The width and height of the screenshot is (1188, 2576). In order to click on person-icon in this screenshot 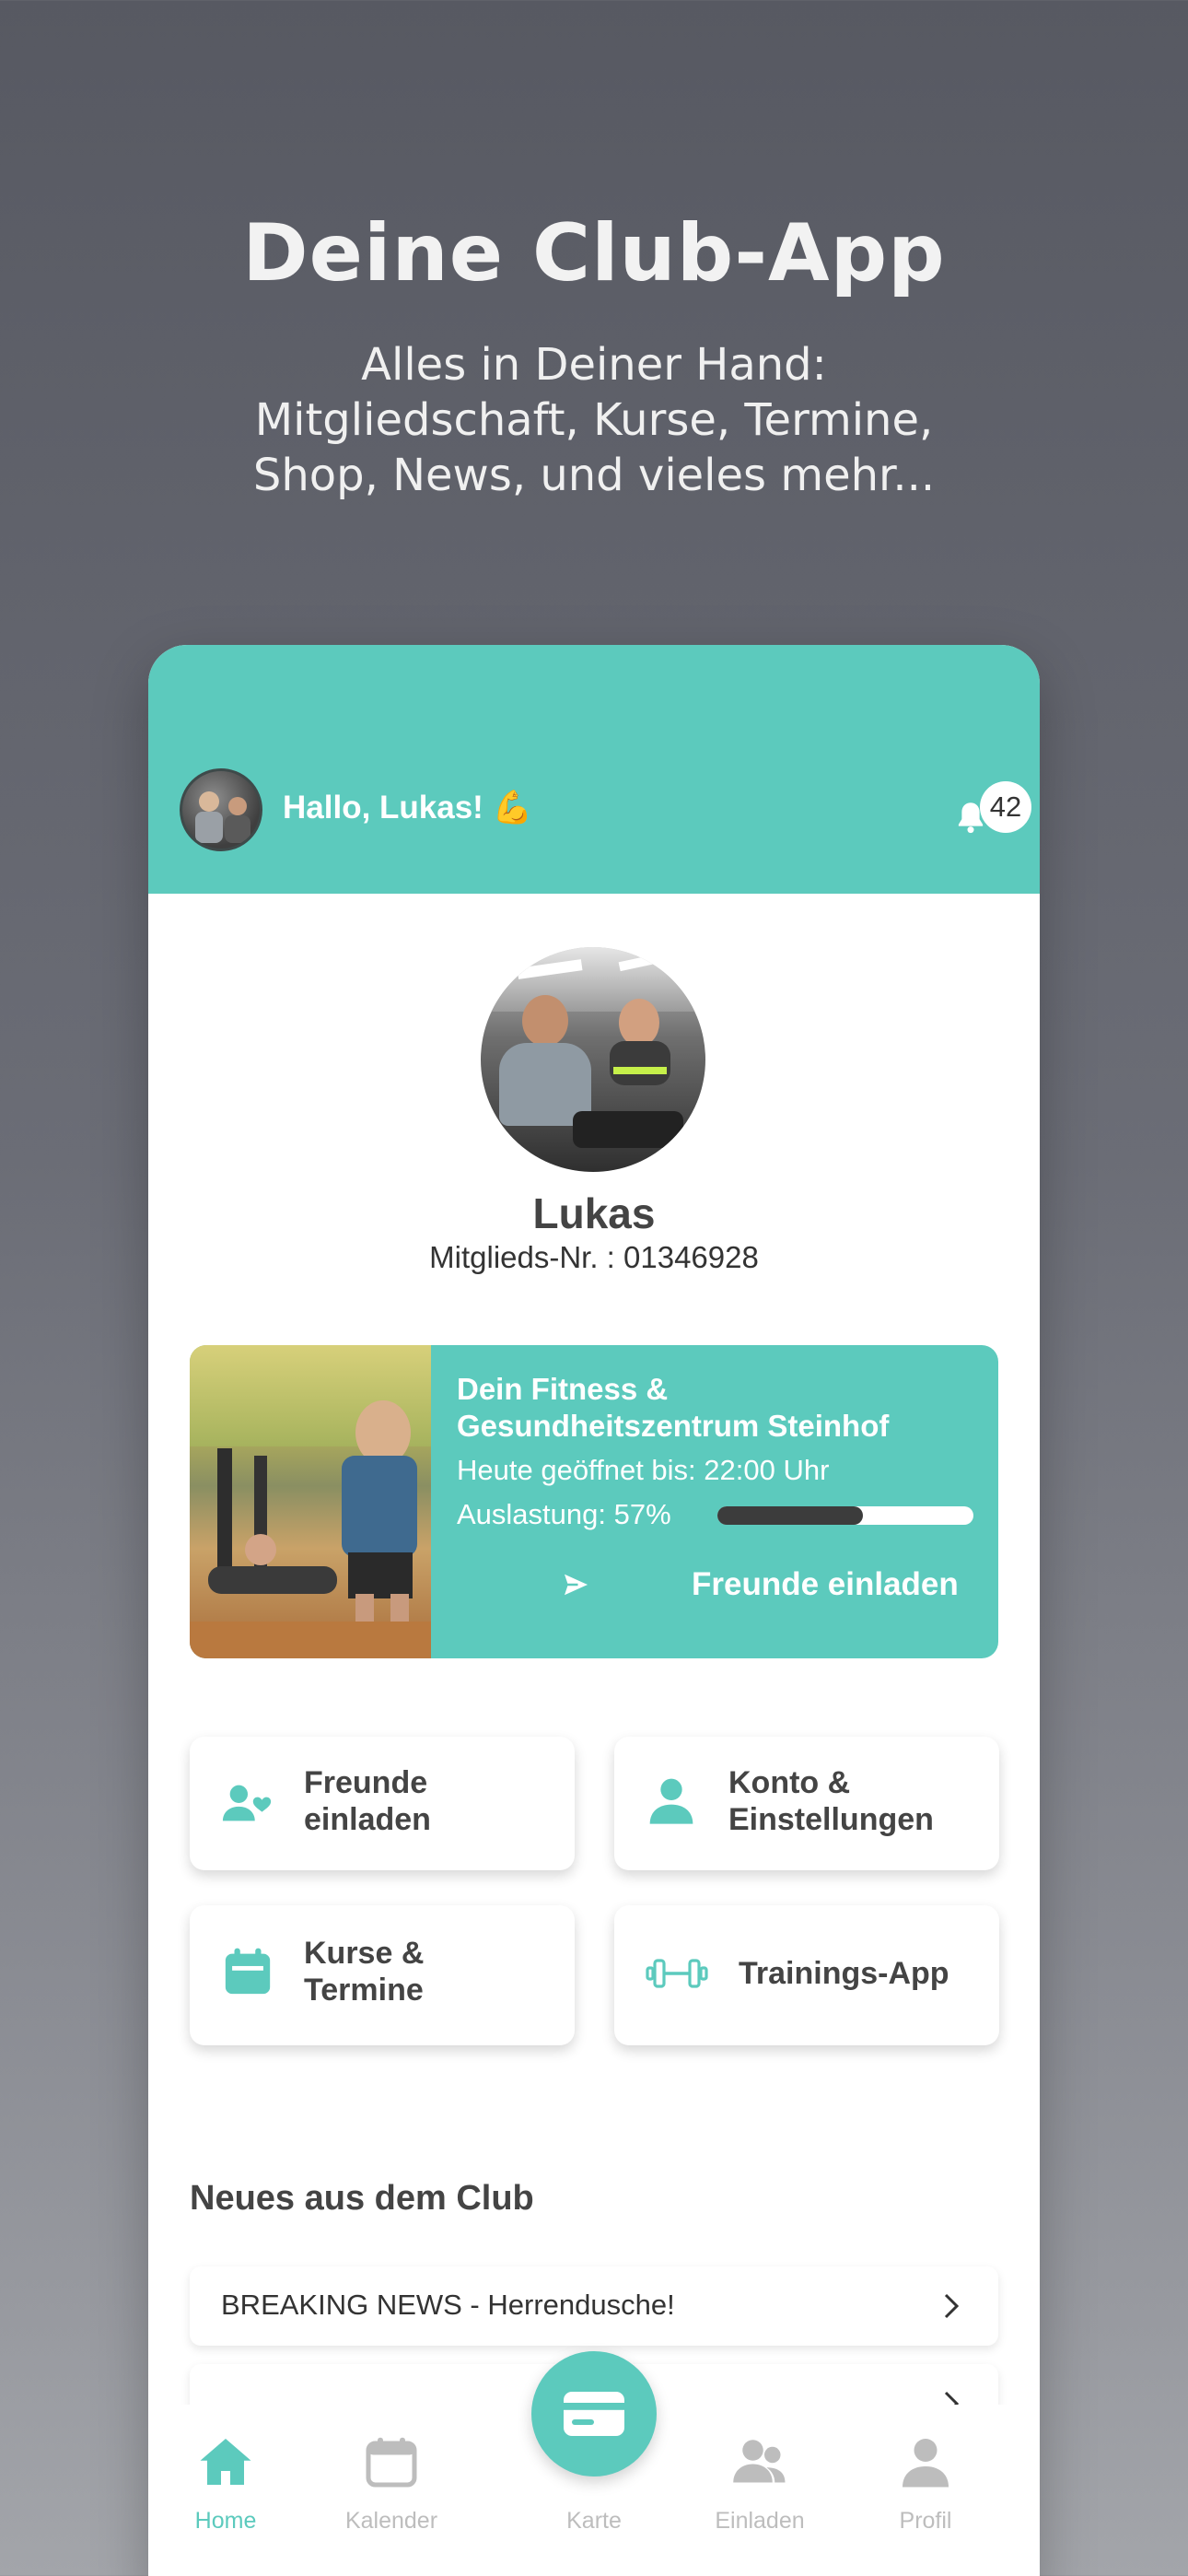, I will do `click(926, 2463)`.